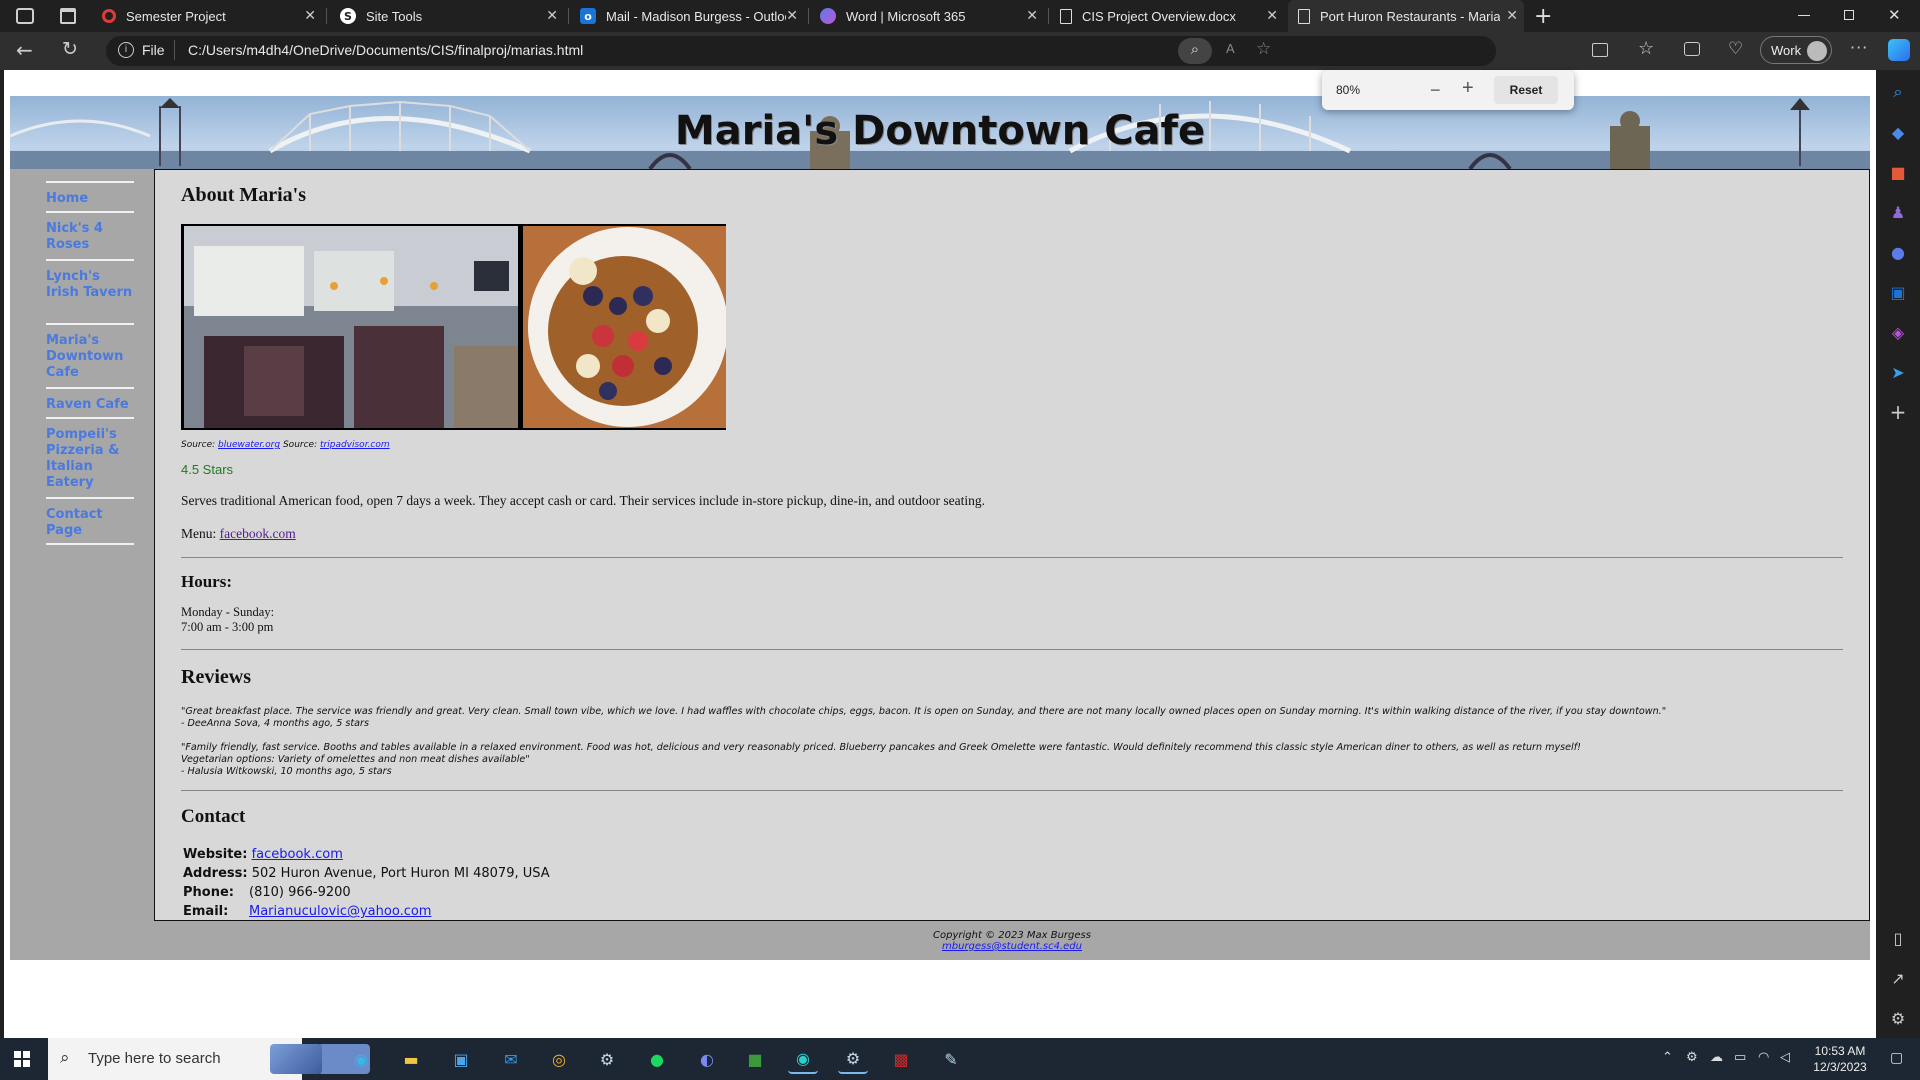 The height and width of the screenshot is (1080, 1920). Describe the element at coordinates (296, 1059) in the screenshot. I see `search-highlight-image` at that location.